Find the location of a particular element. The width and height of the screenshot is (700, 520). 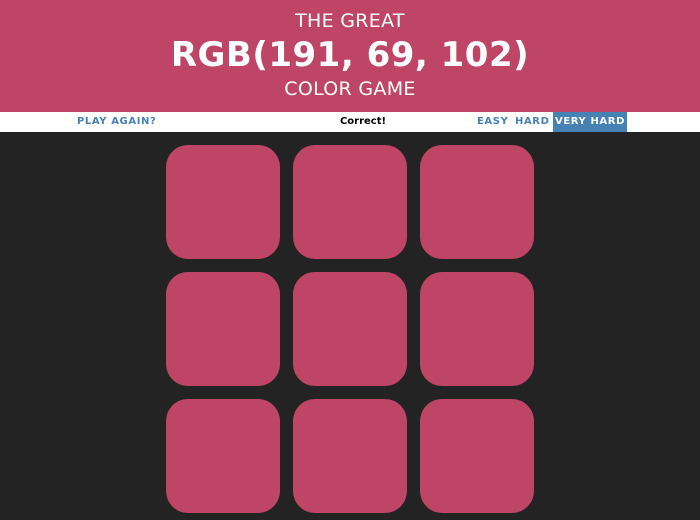

control-stripe: Correct! PLAY AGAIN? EASY HARD VERY HARD is located at coordinates (350, 122).